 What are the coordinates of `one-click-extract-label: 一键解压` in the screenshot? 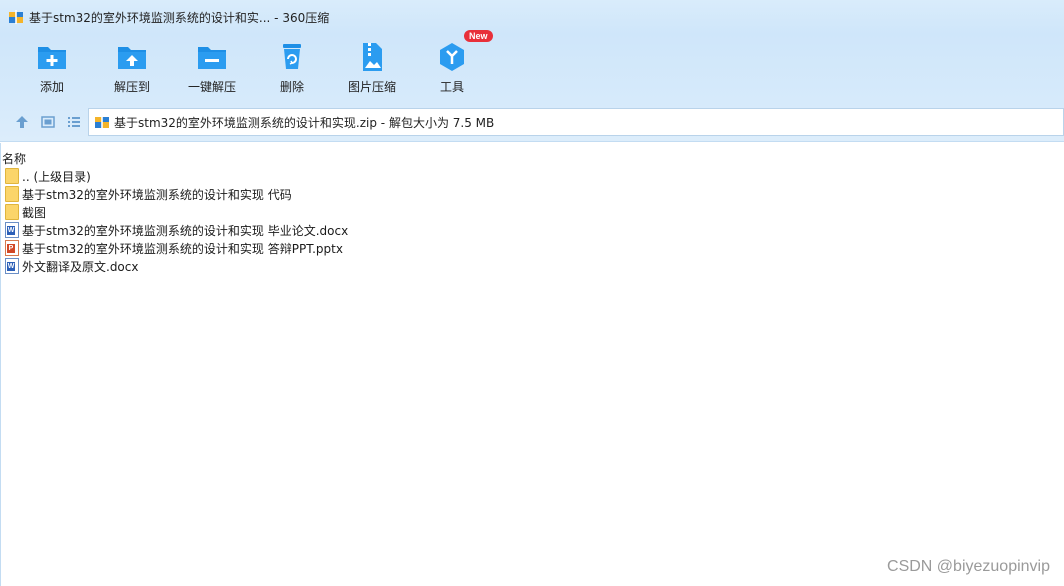 It's located at (211, 87).